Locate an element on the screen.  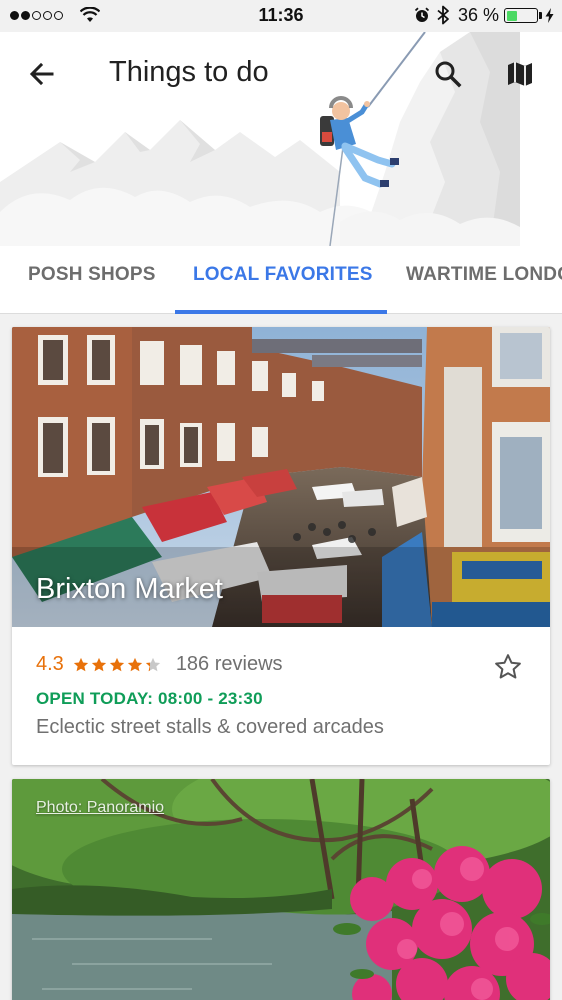
map-button is located at coordinates (520, 74).